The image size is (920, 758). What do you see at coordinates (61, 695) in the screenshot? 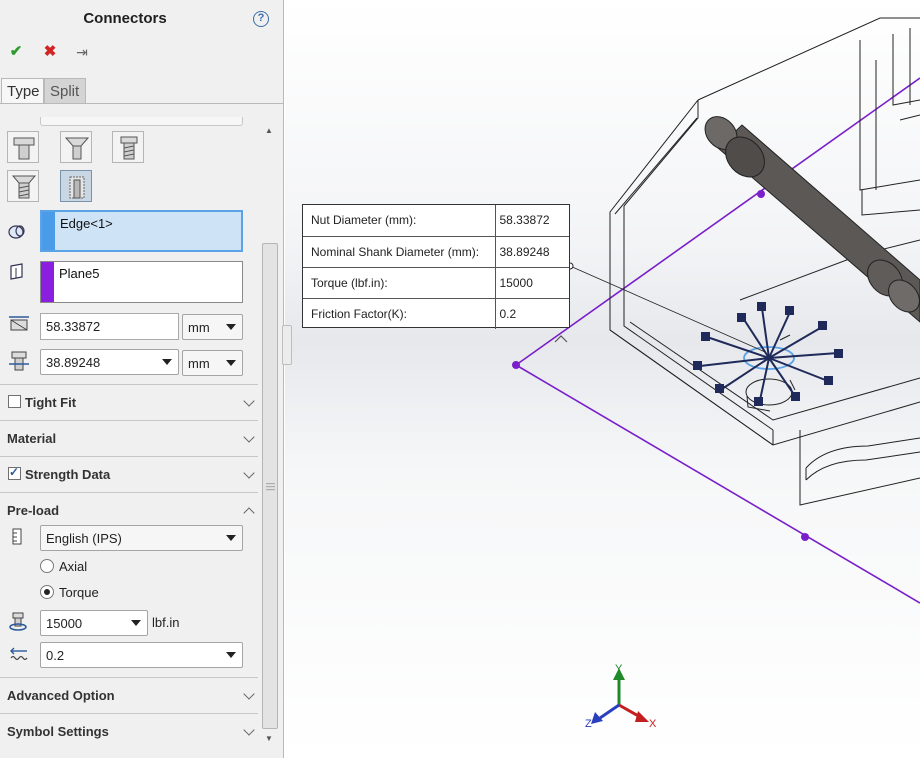
I see `advanced-option-title: Advanced Option` at bounding box center [61, 695].